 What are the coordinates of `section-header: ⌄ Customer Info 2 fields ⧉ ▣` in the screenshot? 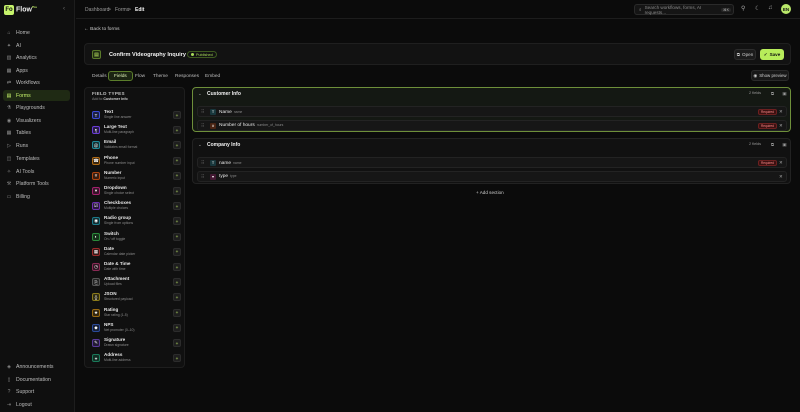 It's located at (491, 94).